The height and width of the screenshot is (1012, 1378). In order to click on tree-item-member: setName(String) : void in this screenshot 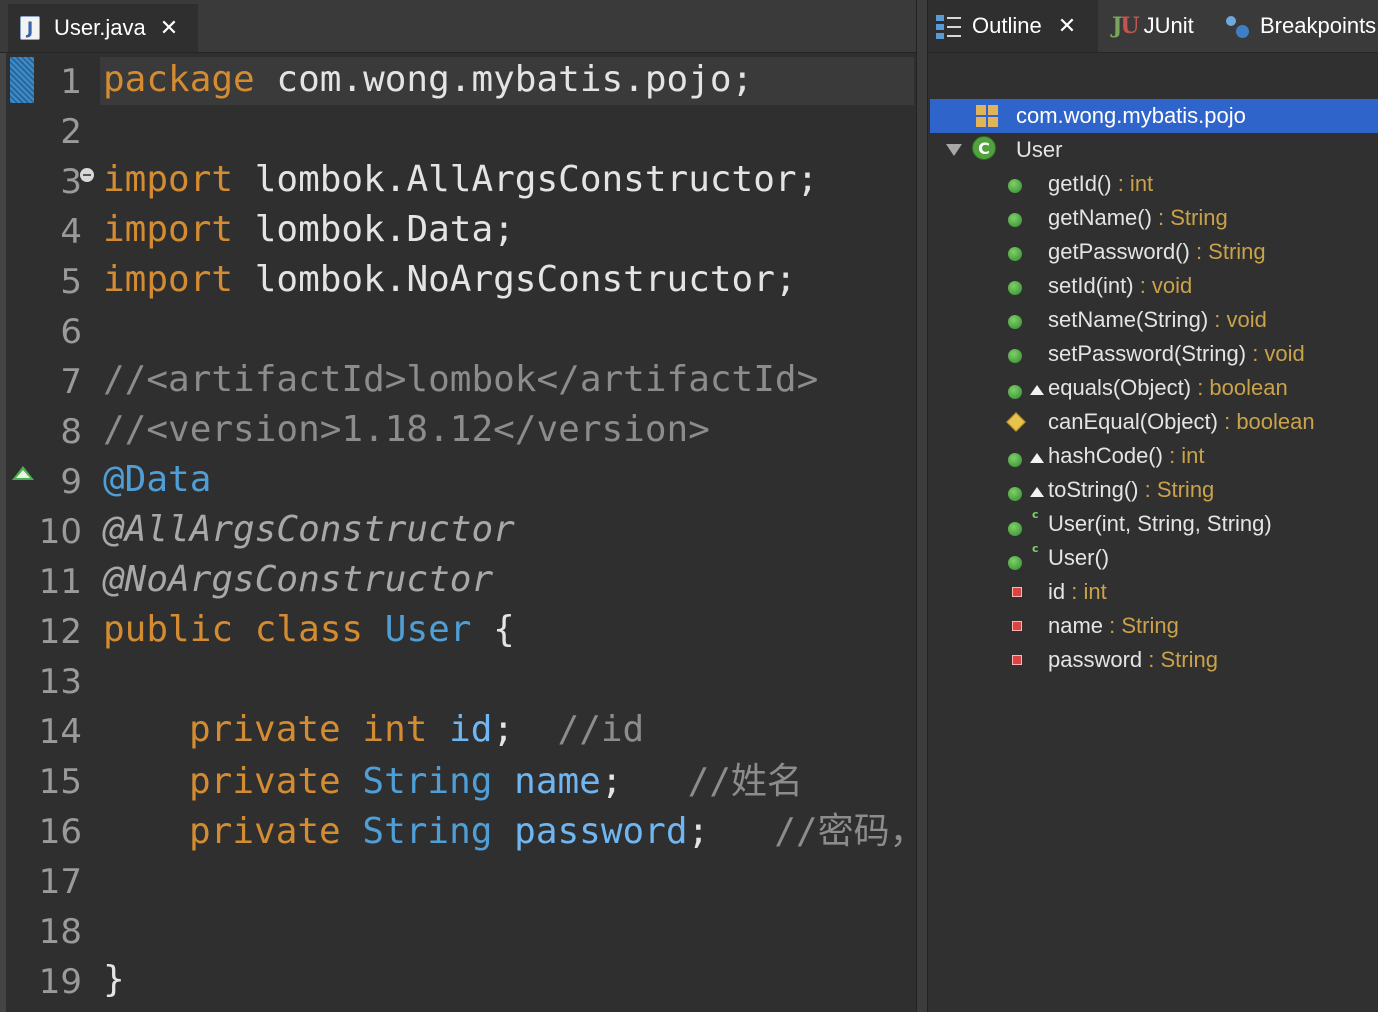, I will do `click(1153, 320)`.